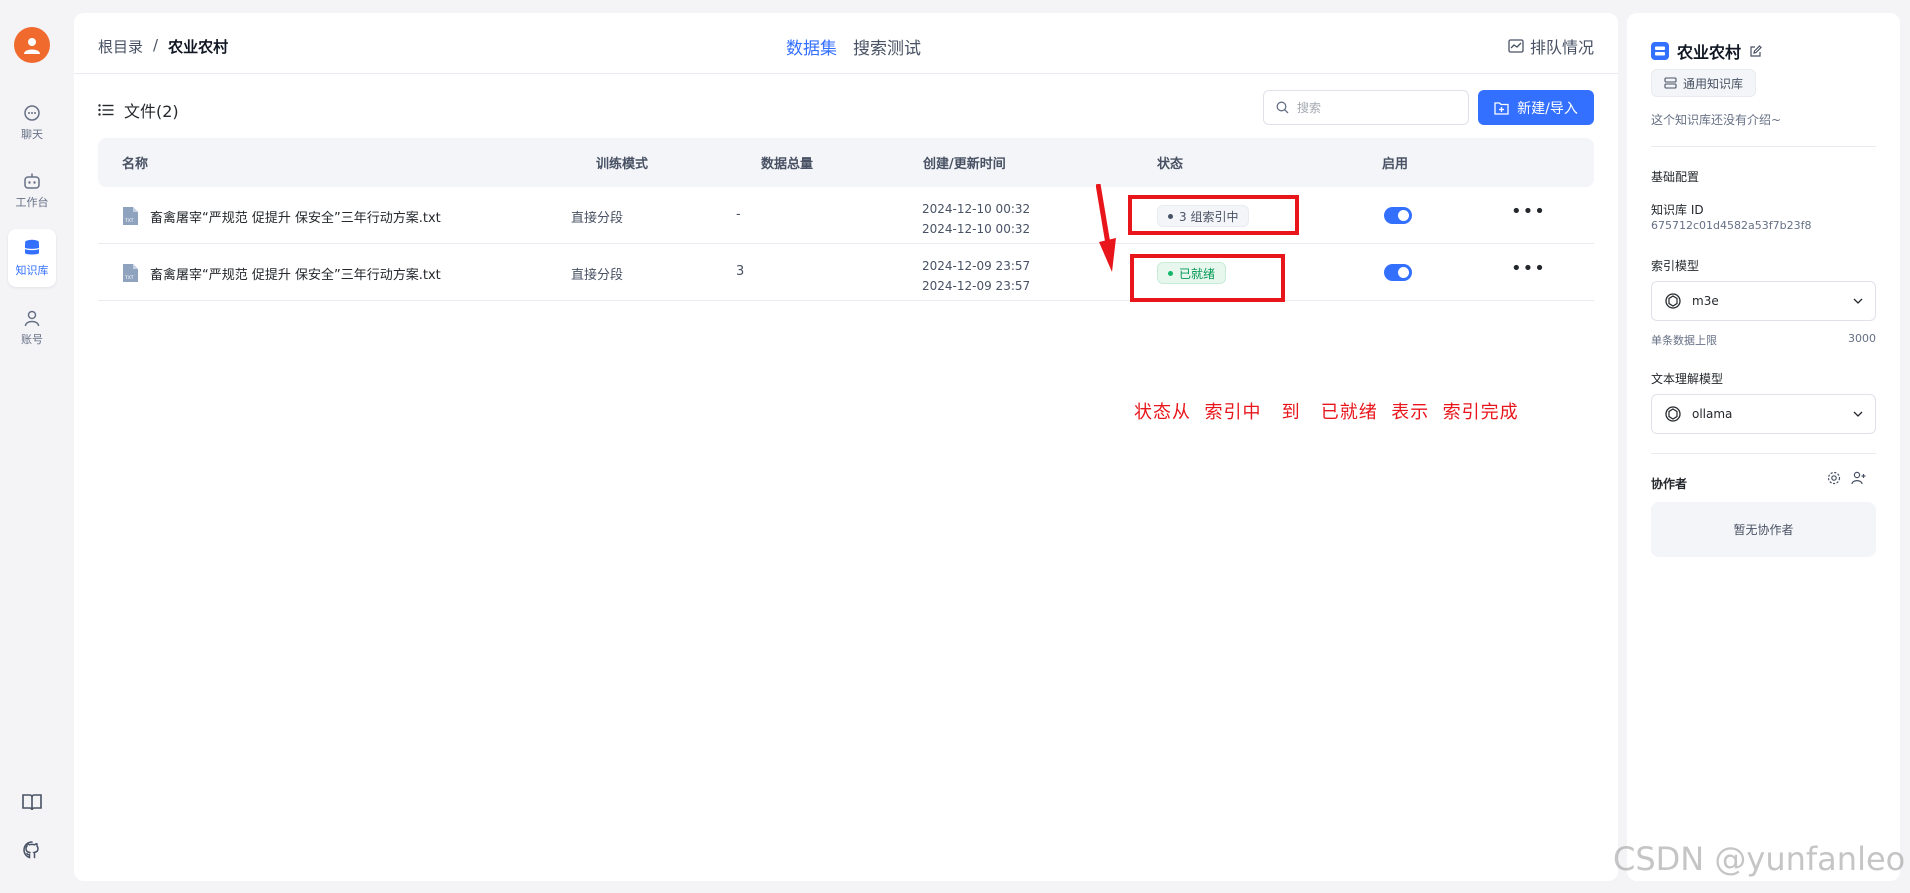 The height and width of the screenshot is (893, 1910). I want to click on tab-dataset: 数据集, so click(811, 46).